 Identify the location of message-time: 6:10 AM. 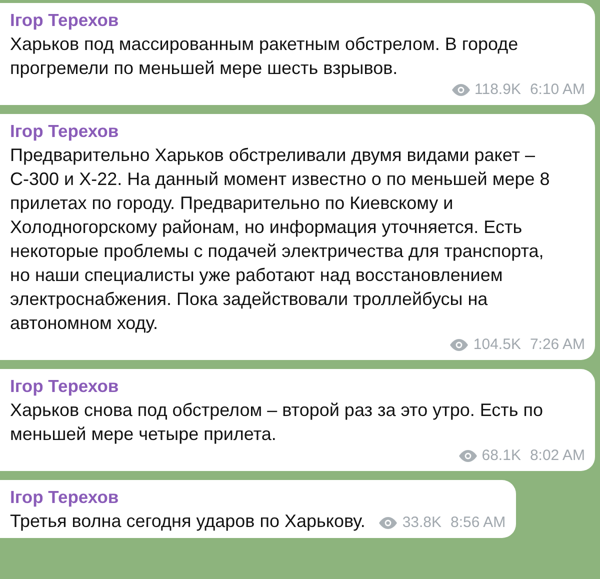
(557, 90).